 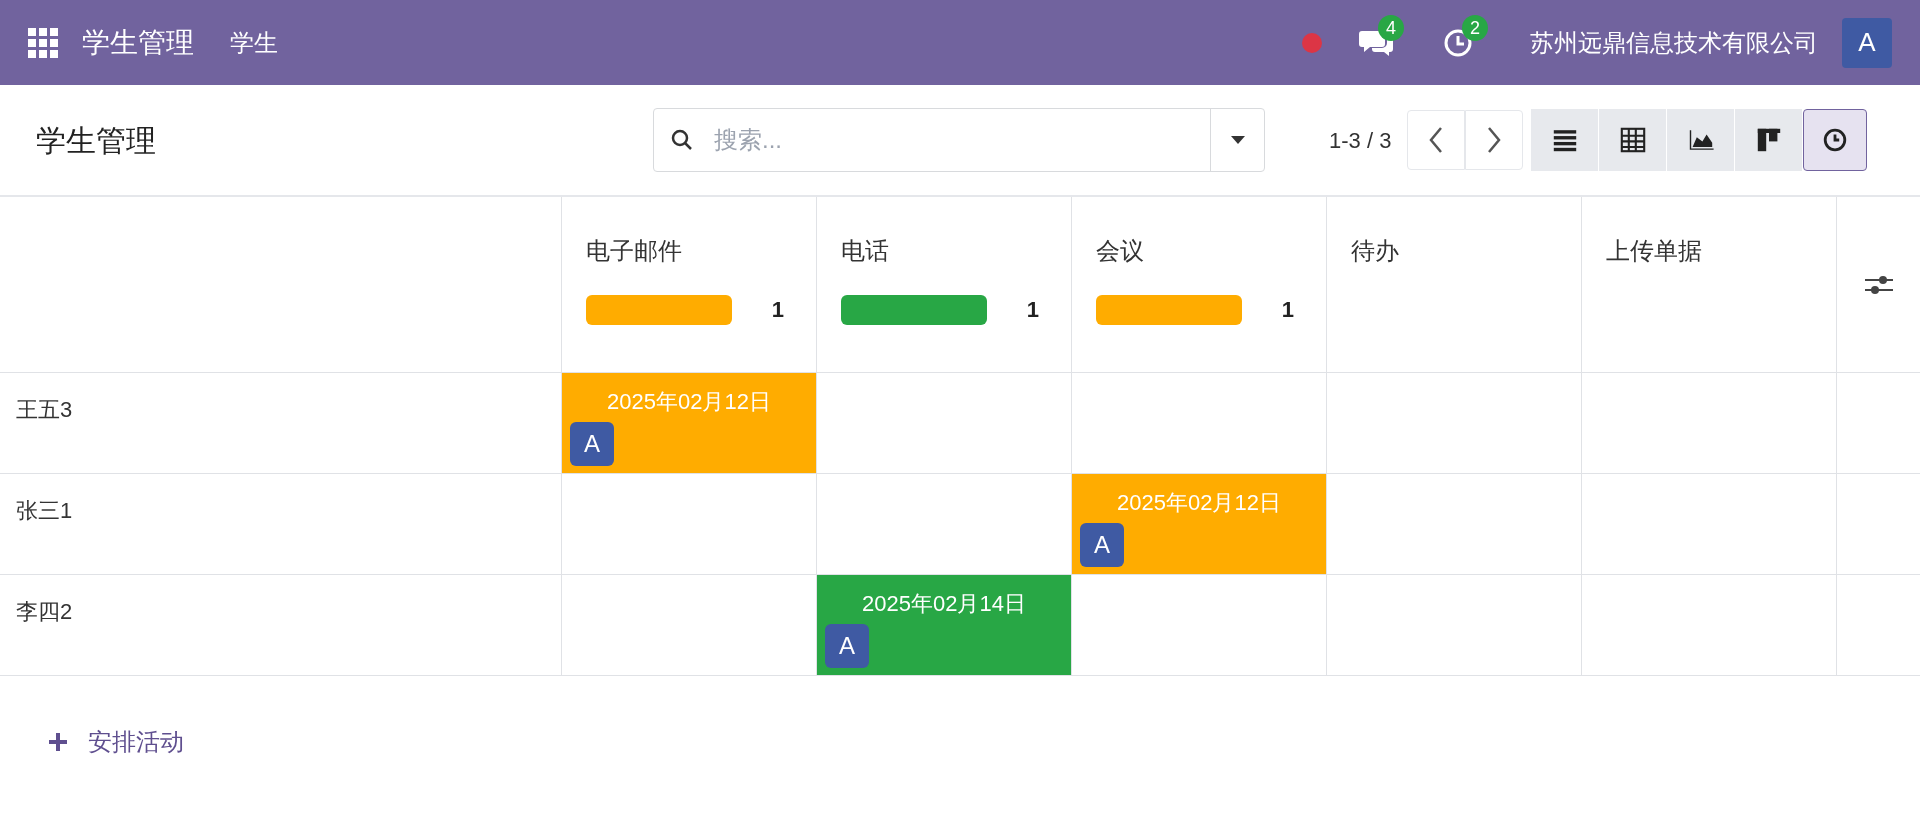 I want to click on chevron-left-icon, so click(x=1436, y=140).